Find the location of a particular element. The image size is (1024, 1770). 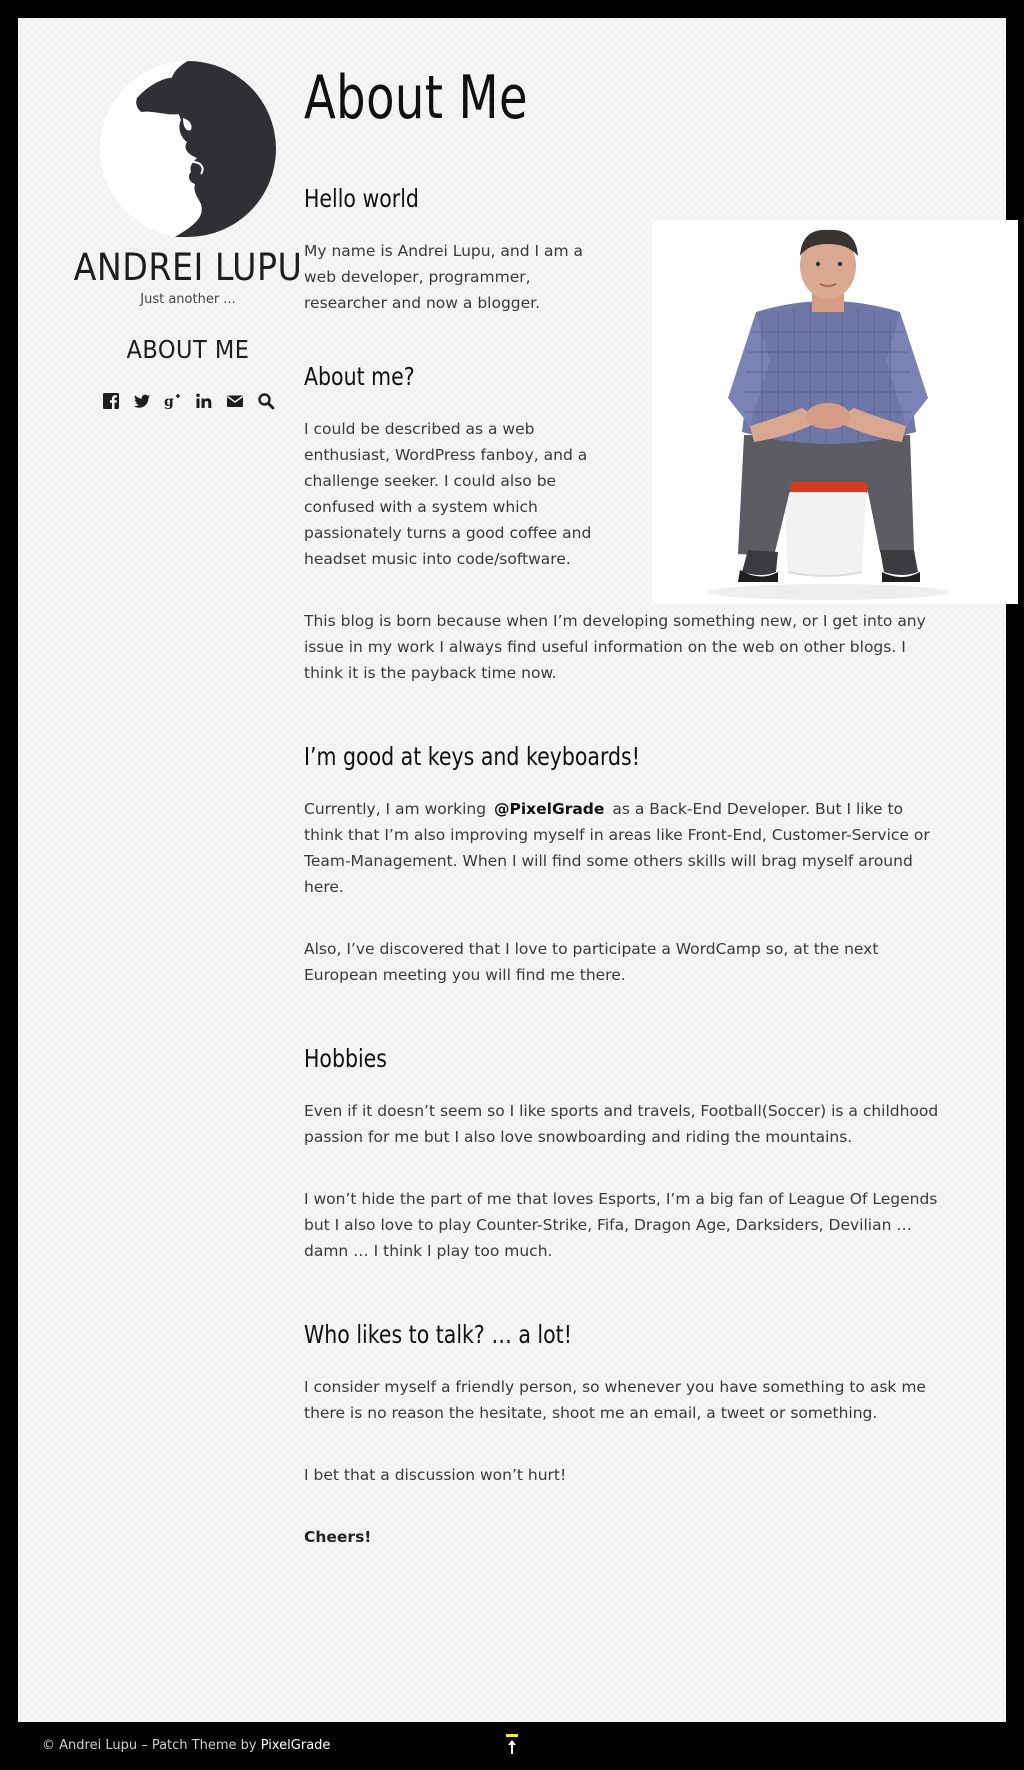

paragraph-text: Currently, I am working is located at coordinates (397, 809).